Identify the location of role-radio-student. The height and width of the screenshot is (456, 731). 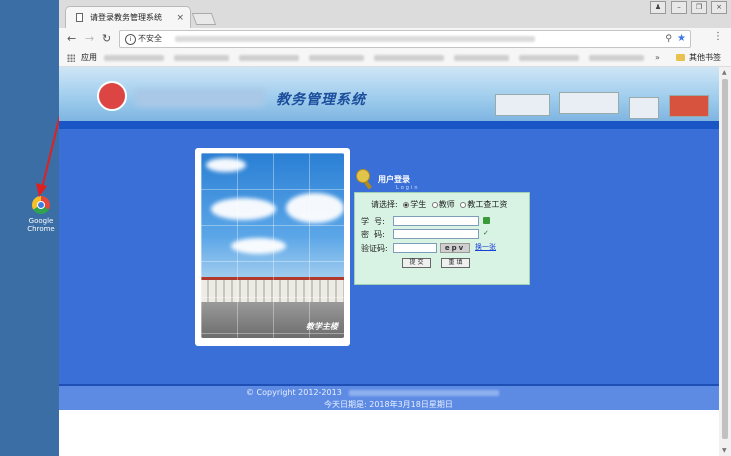
(406, 204).